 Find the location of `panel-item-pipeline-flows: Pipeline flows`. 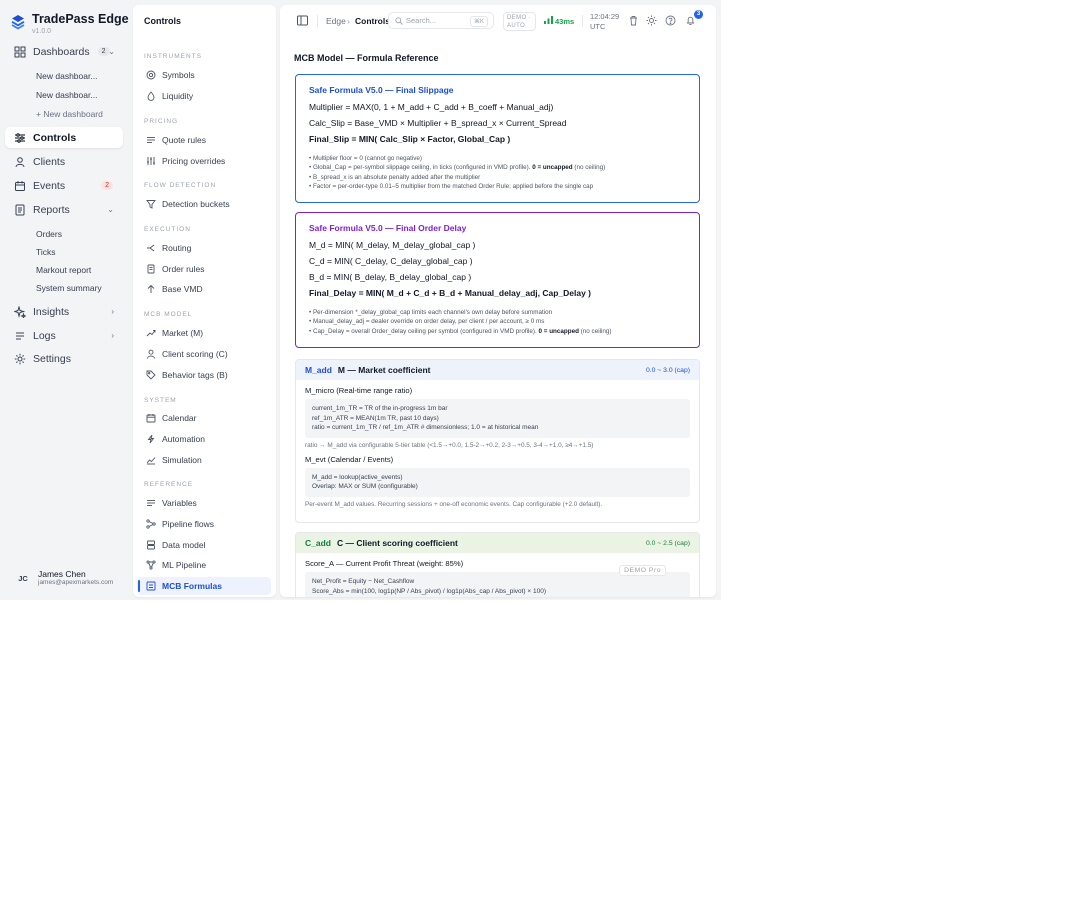

panel-item-pipeline-flows: Pipeline flows is located at coordinates (204, 524).